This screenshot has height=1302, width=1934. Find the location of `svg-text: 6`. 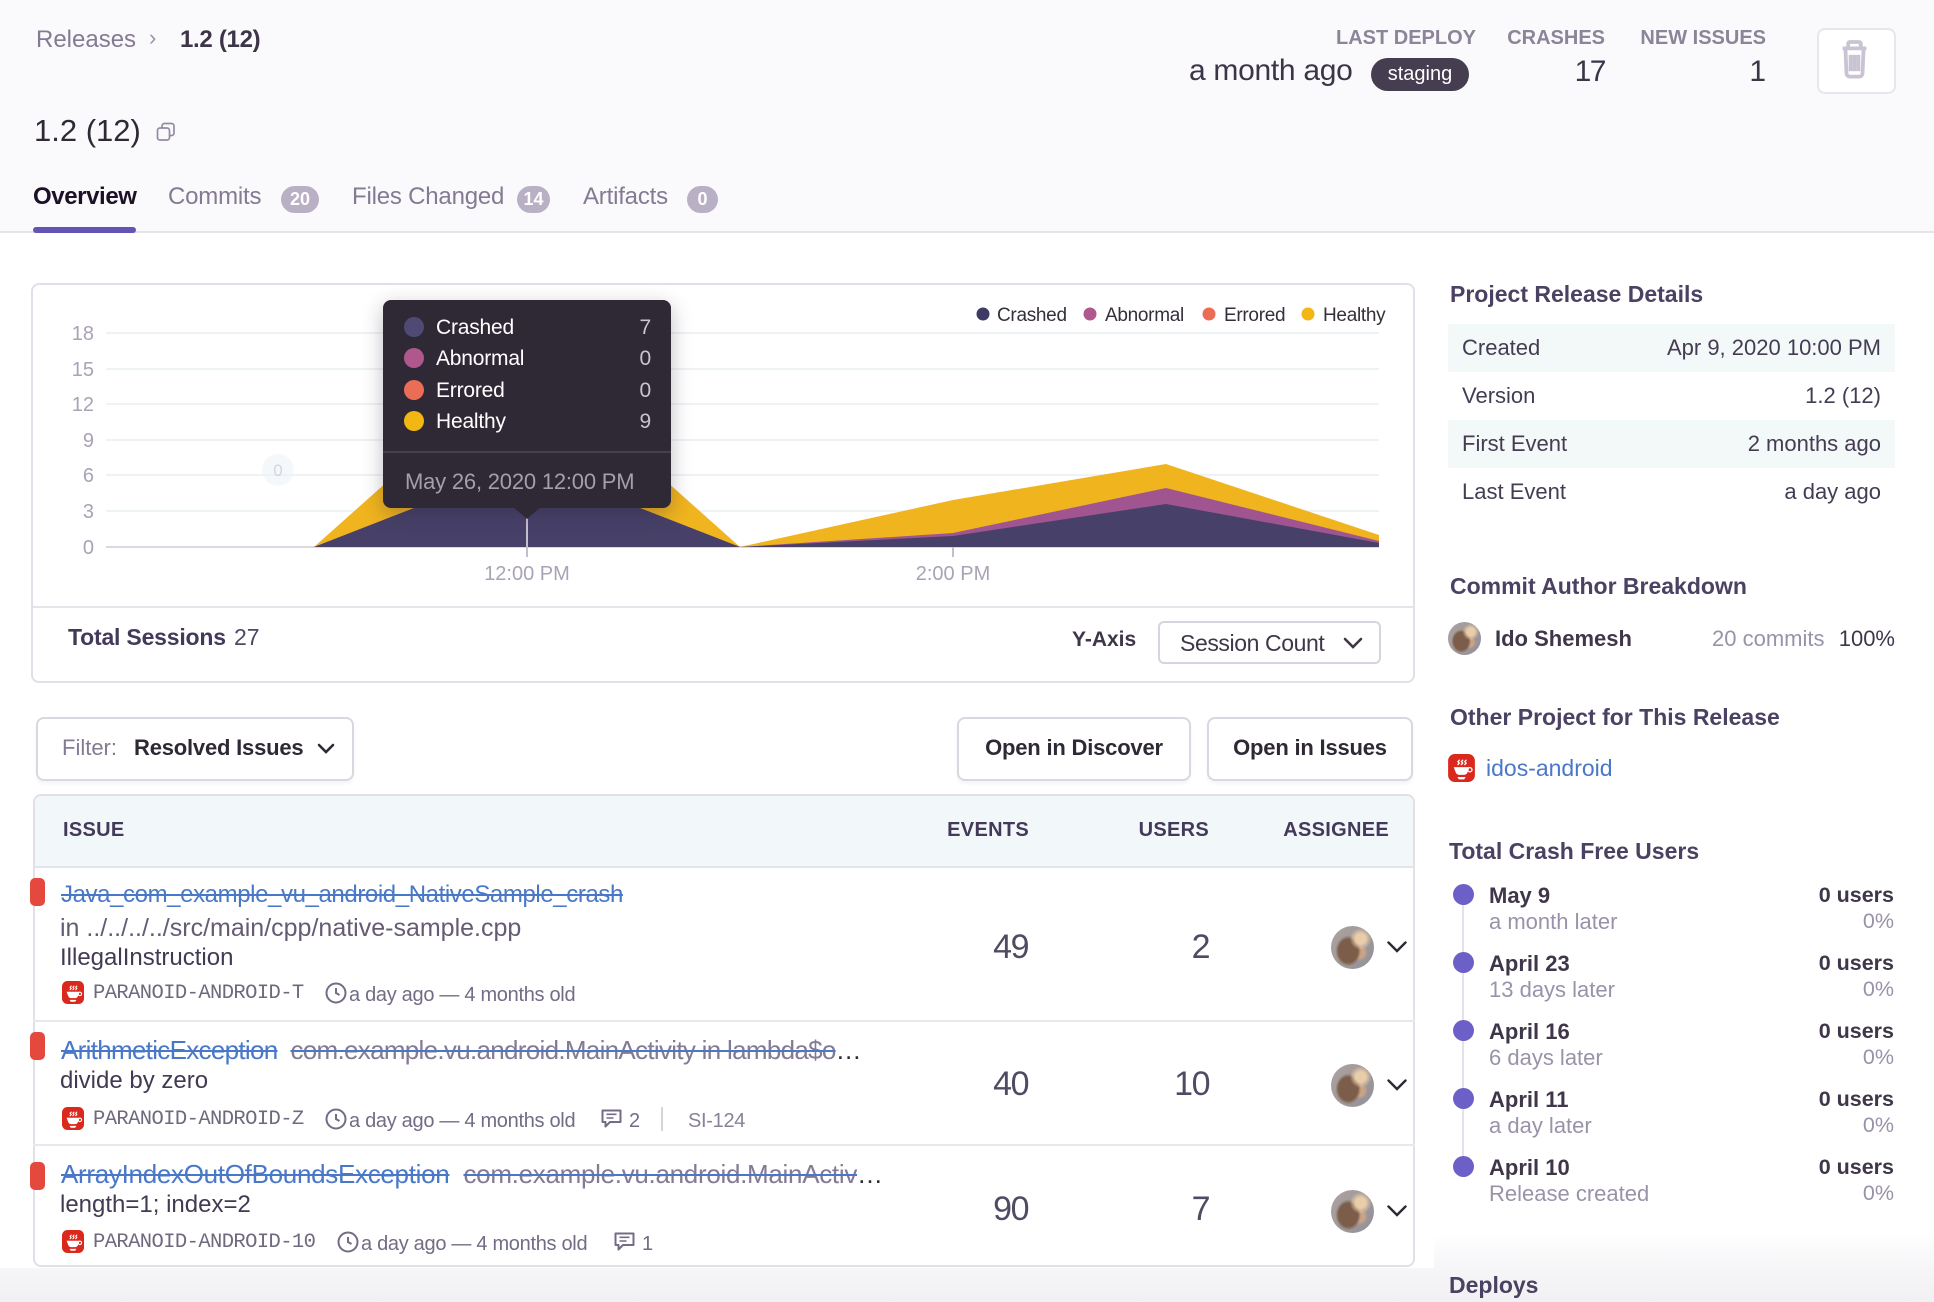

svg-text: 6 is located at coordinates (88, 476).